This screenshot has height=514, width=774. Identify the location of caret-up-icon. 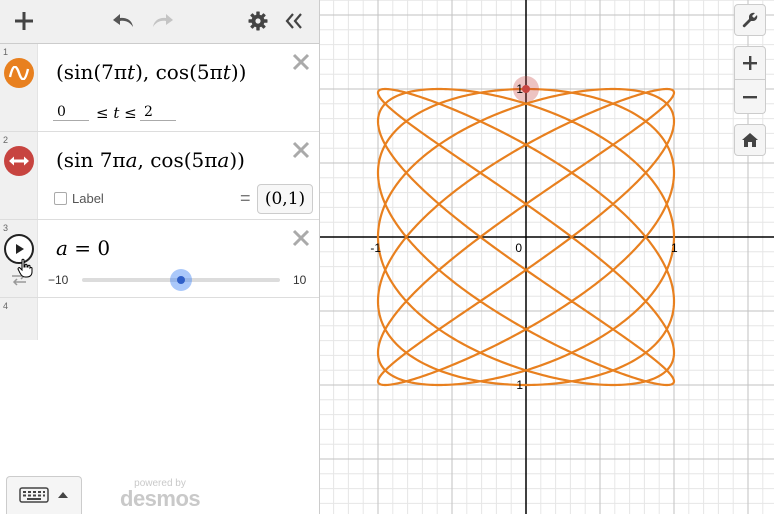
(63, 495).